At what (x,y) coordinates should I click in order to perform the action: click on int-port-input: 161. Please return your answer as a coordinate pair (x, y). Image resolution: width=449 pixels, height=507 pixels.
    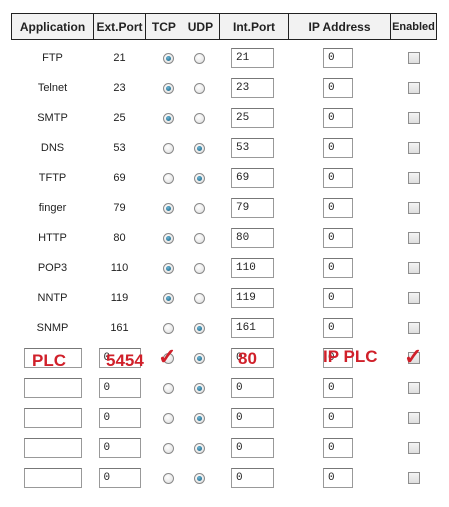
    Looking at the image, I should click on (252, 328).